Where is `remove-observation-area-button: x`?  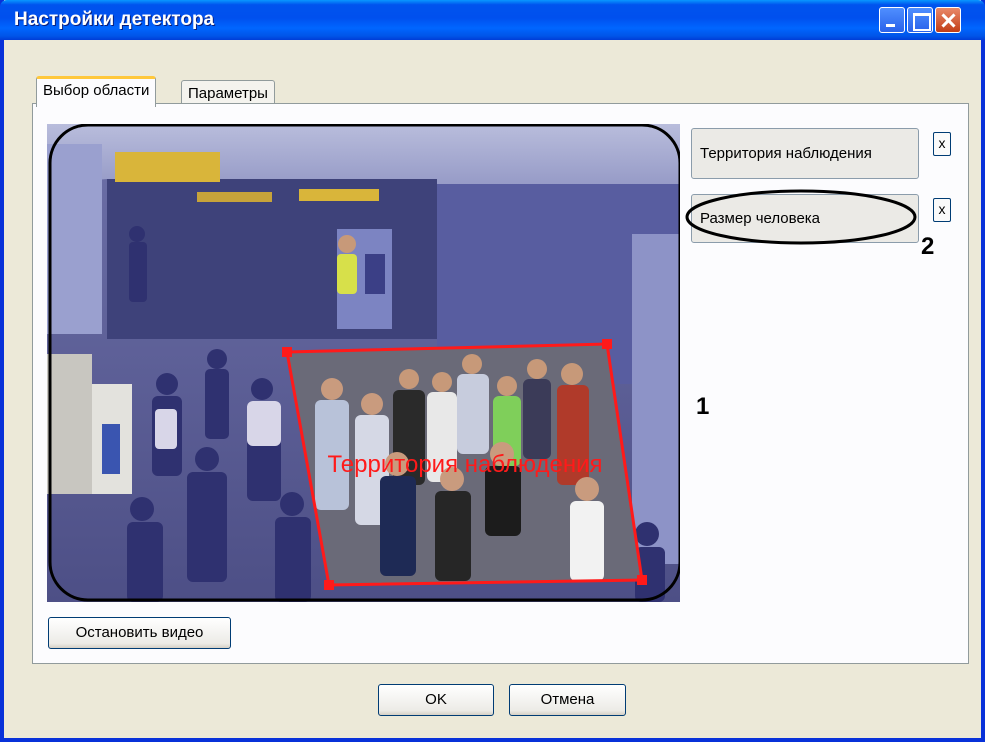
remove-observation-area-button: x is located at coordinates (942, 144).